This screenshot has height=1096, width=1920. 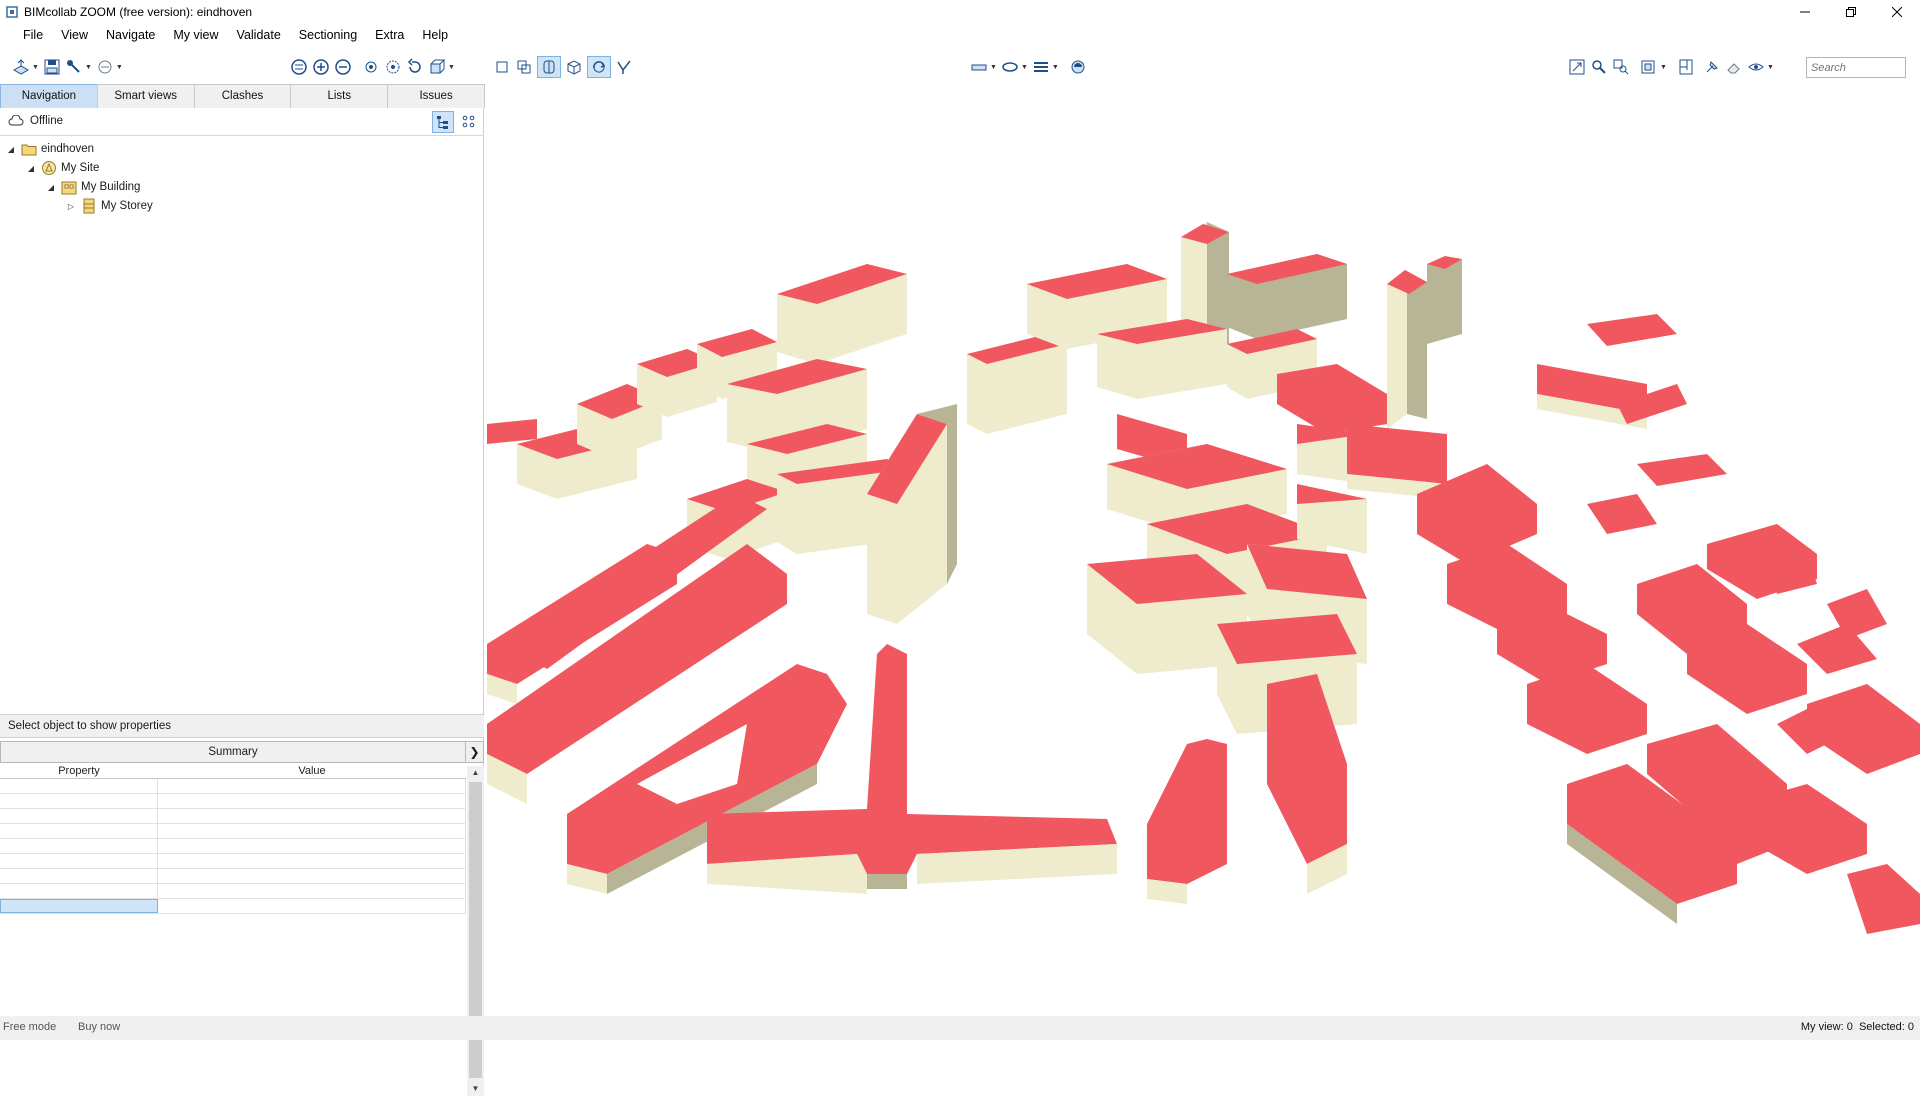 I want to click on summary-bar: Summary ❯, so click(x=242, y=752).